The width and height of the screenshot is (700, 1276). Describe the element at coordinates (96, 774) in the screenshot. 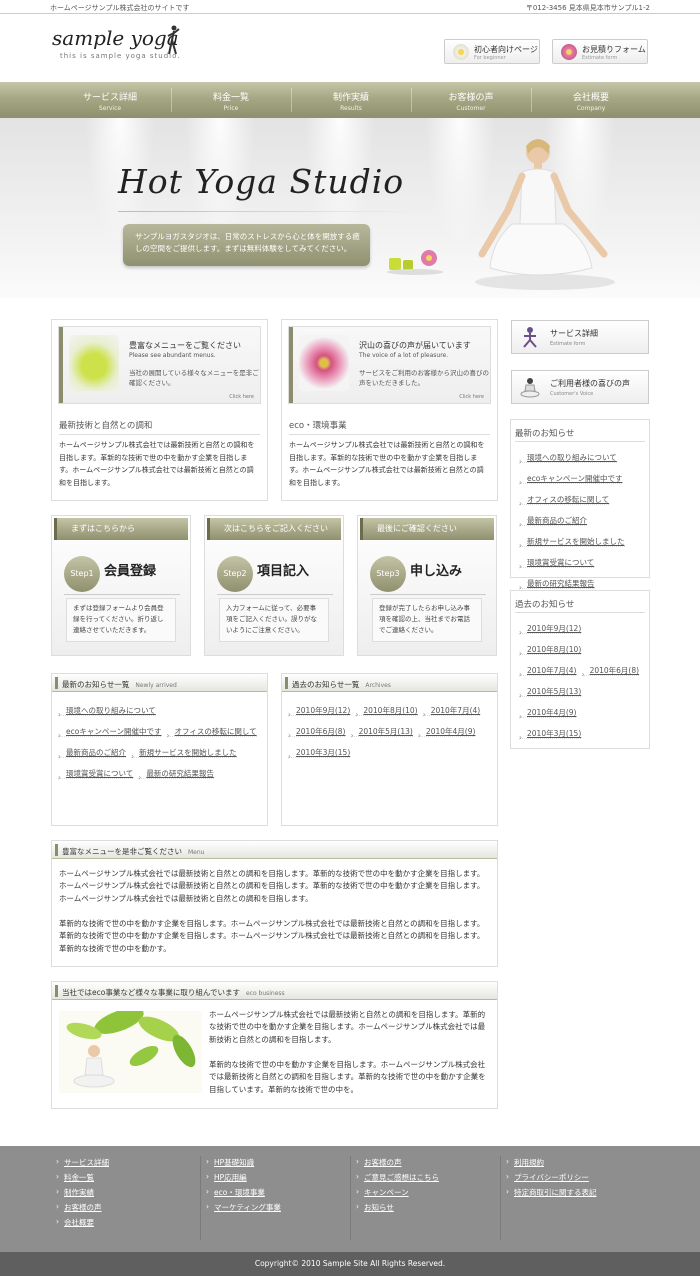

I see `news-link: 環境賞受賞について` at that location.